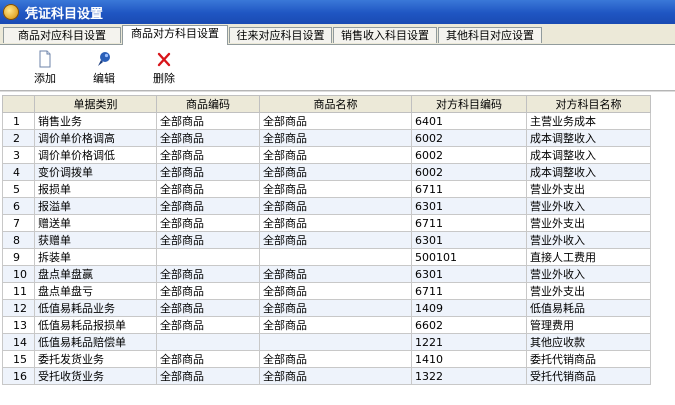  Describe the element at coordinates (95, 155) in the screenshot. I see `doc-type-cell: 调价单价格调低` at that location.